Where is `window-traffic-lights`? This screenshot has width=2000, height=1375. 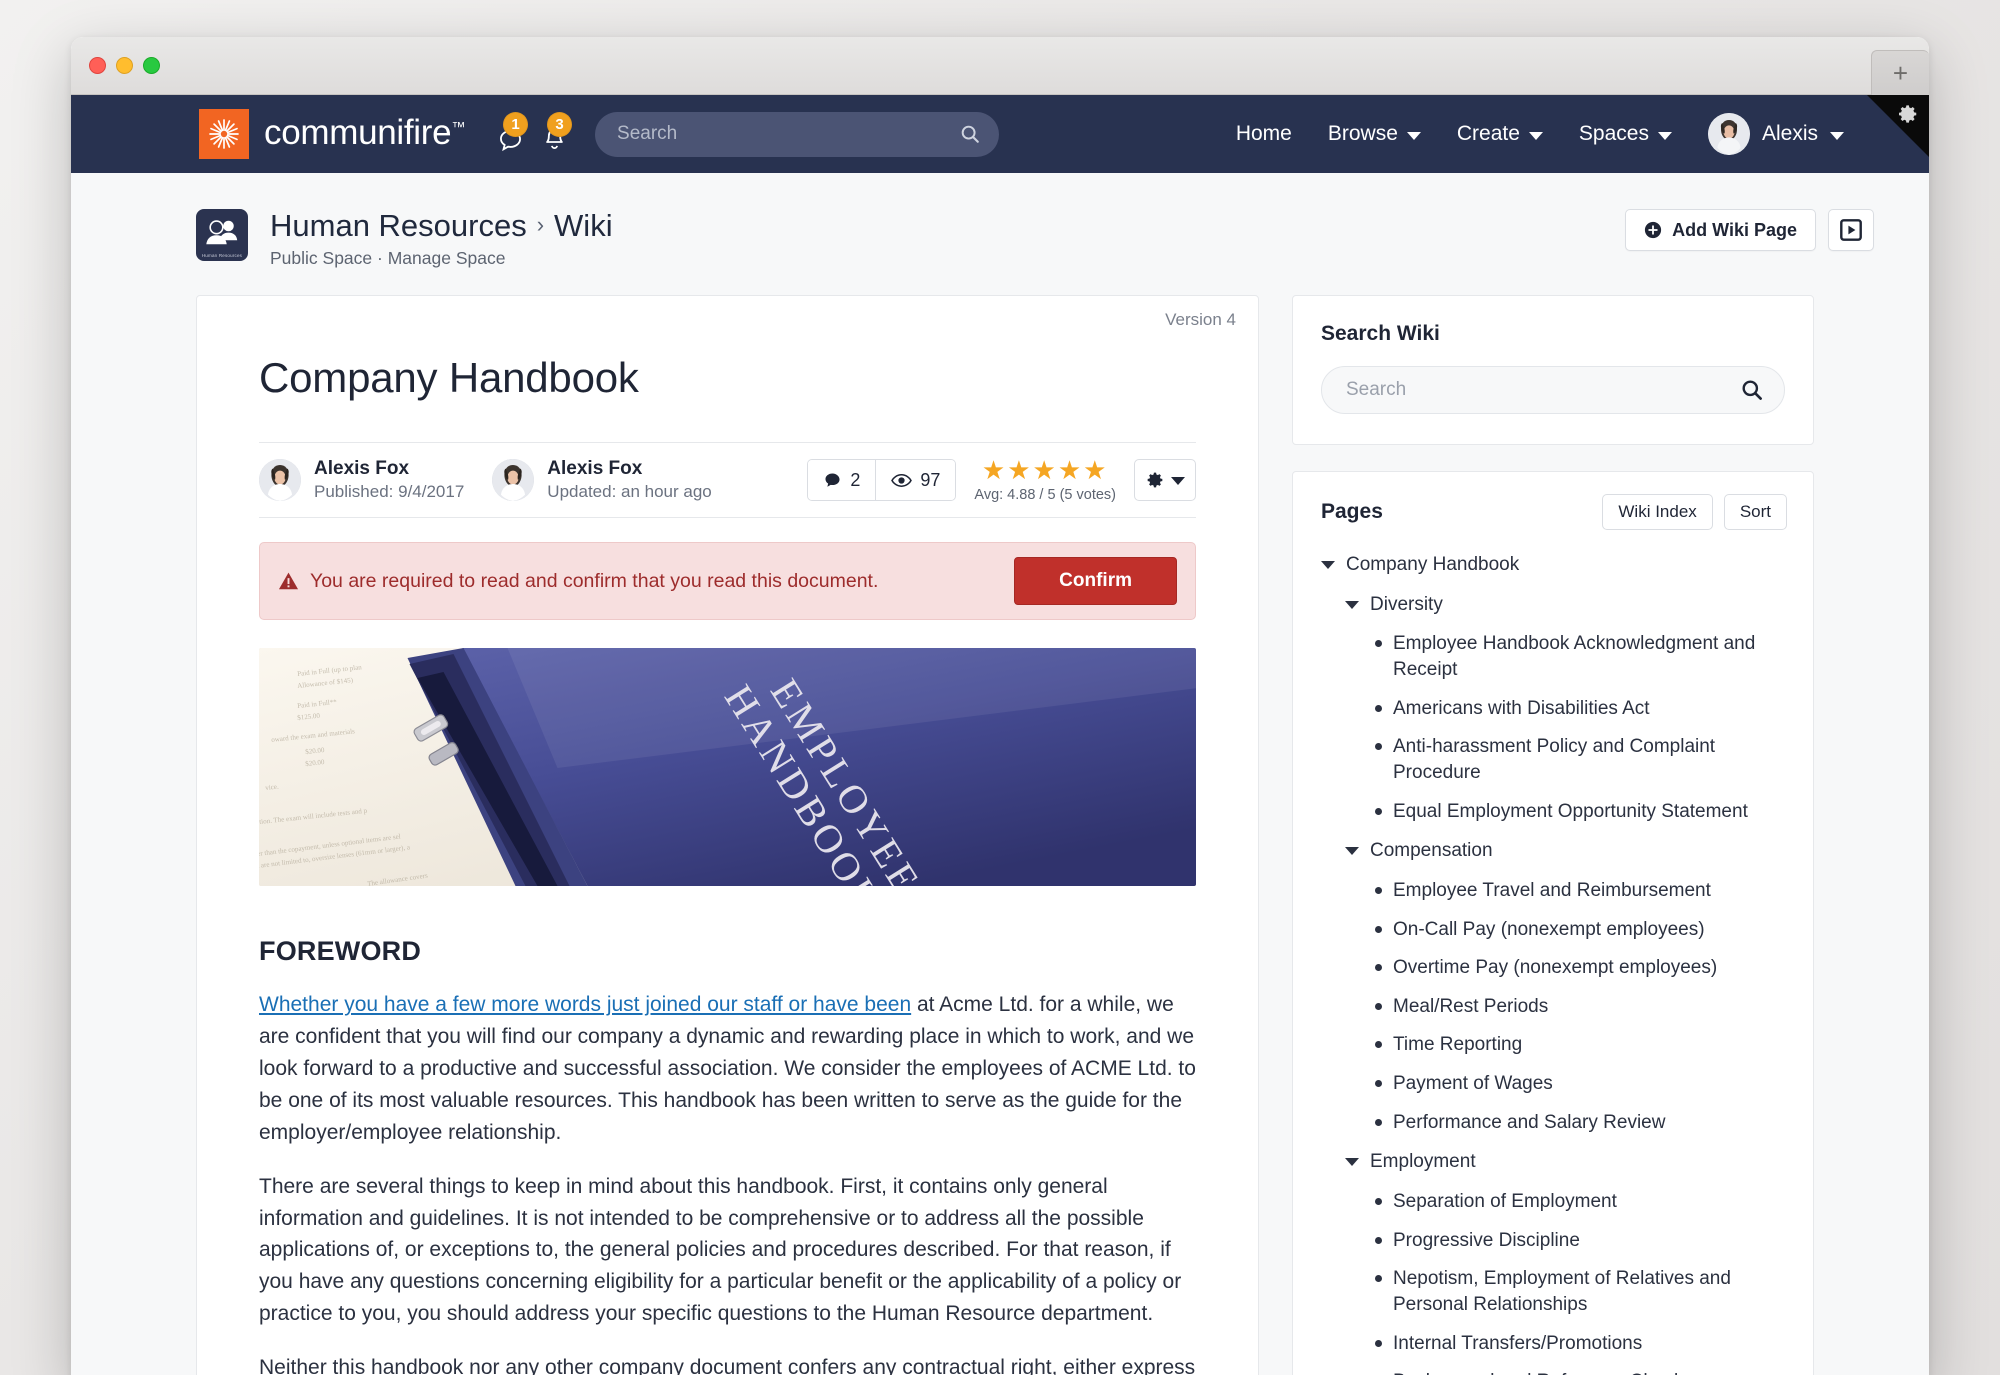
window-traffic-lights is located at coordinates (124, 65).